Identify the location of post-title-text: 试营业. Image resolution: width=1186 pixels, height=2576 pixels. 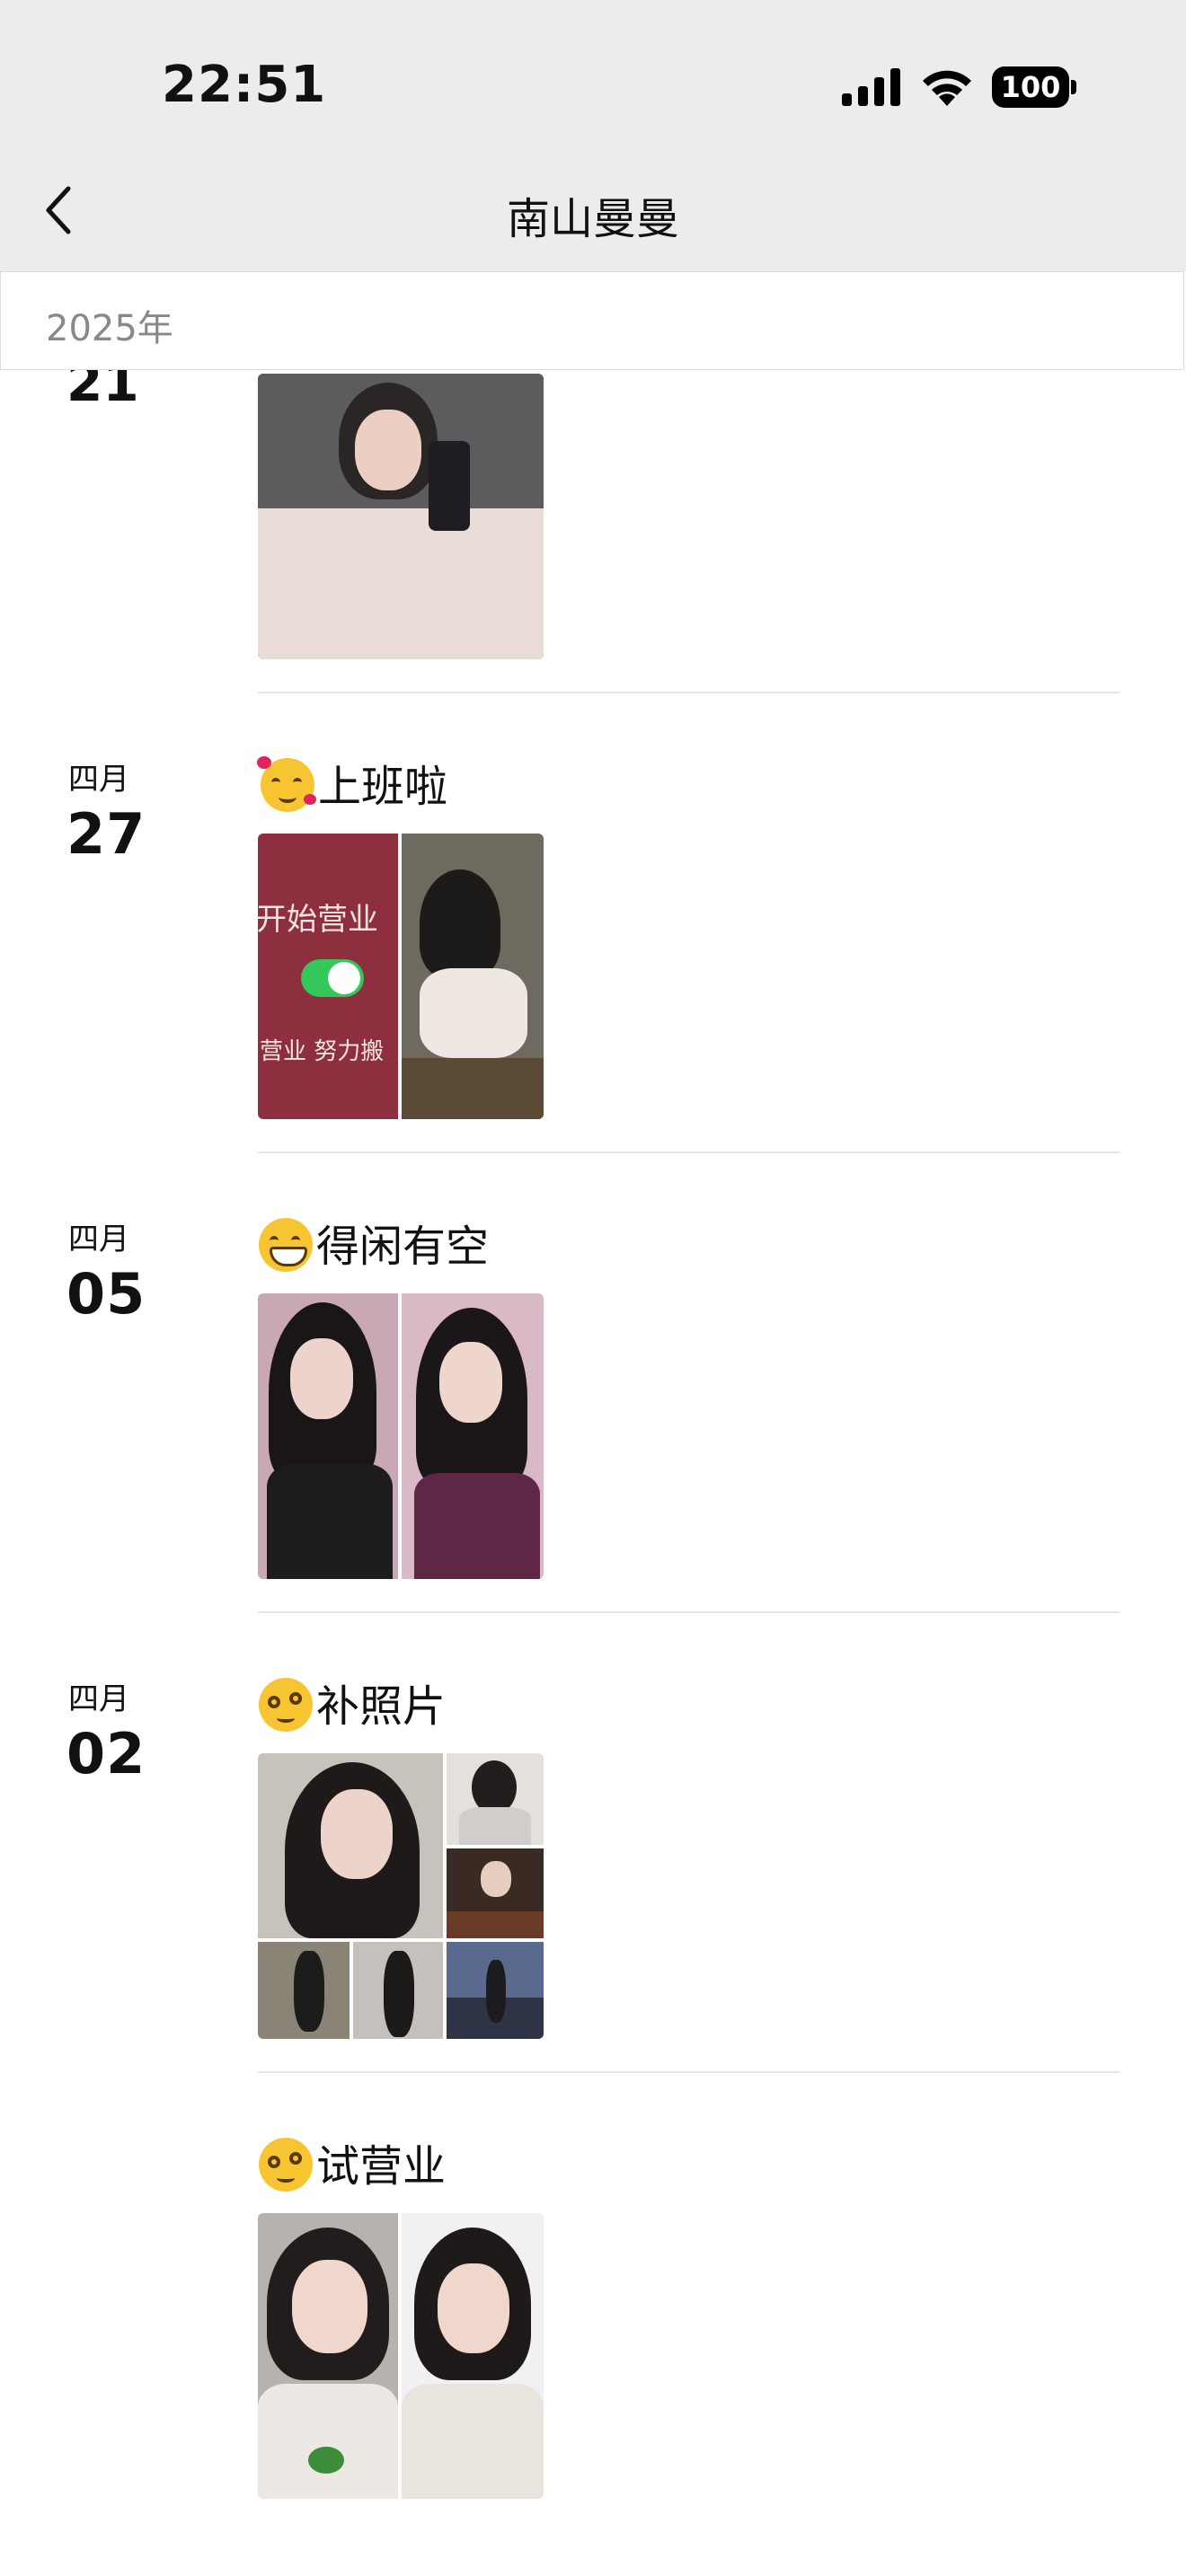
(381, 2166).